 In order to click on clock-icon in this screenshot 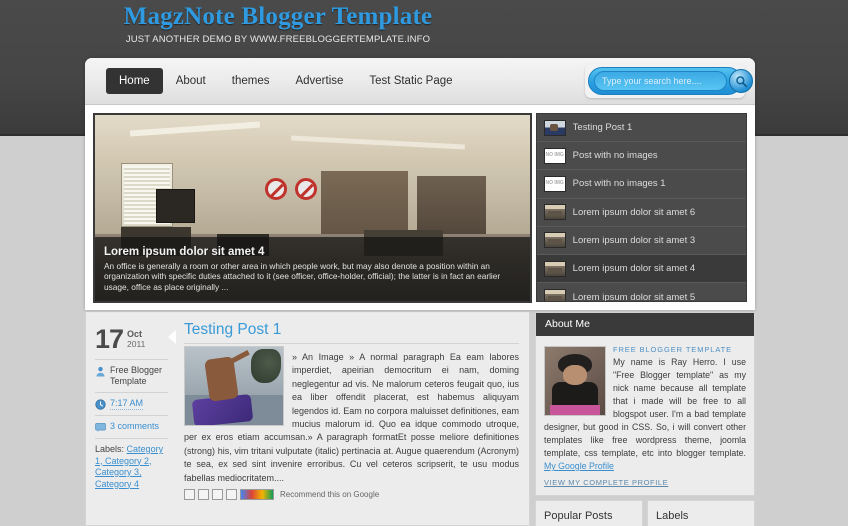, I will do `click(100, 404)`.